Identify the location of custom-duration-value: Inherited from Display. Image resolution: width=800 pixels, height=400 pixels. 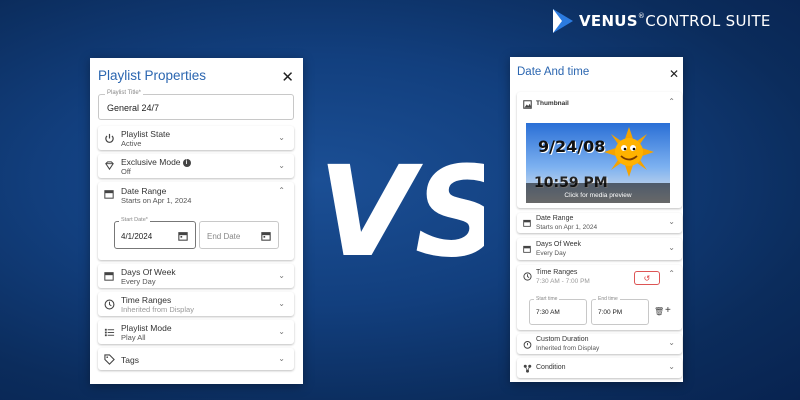
(568, 348).